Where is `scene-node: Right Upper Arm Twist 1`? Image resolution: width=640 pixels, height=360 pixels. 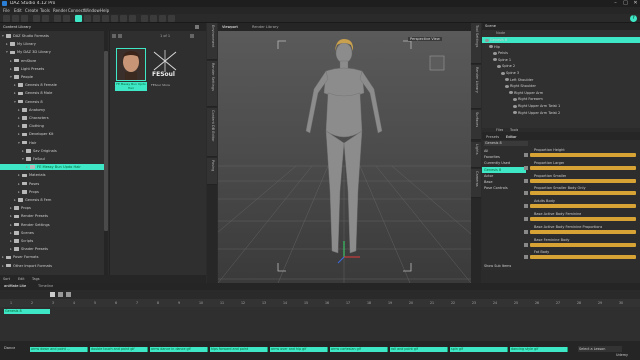 scene-node: Right Upper Arm Twist 1 is located at coordinates (561, 106).